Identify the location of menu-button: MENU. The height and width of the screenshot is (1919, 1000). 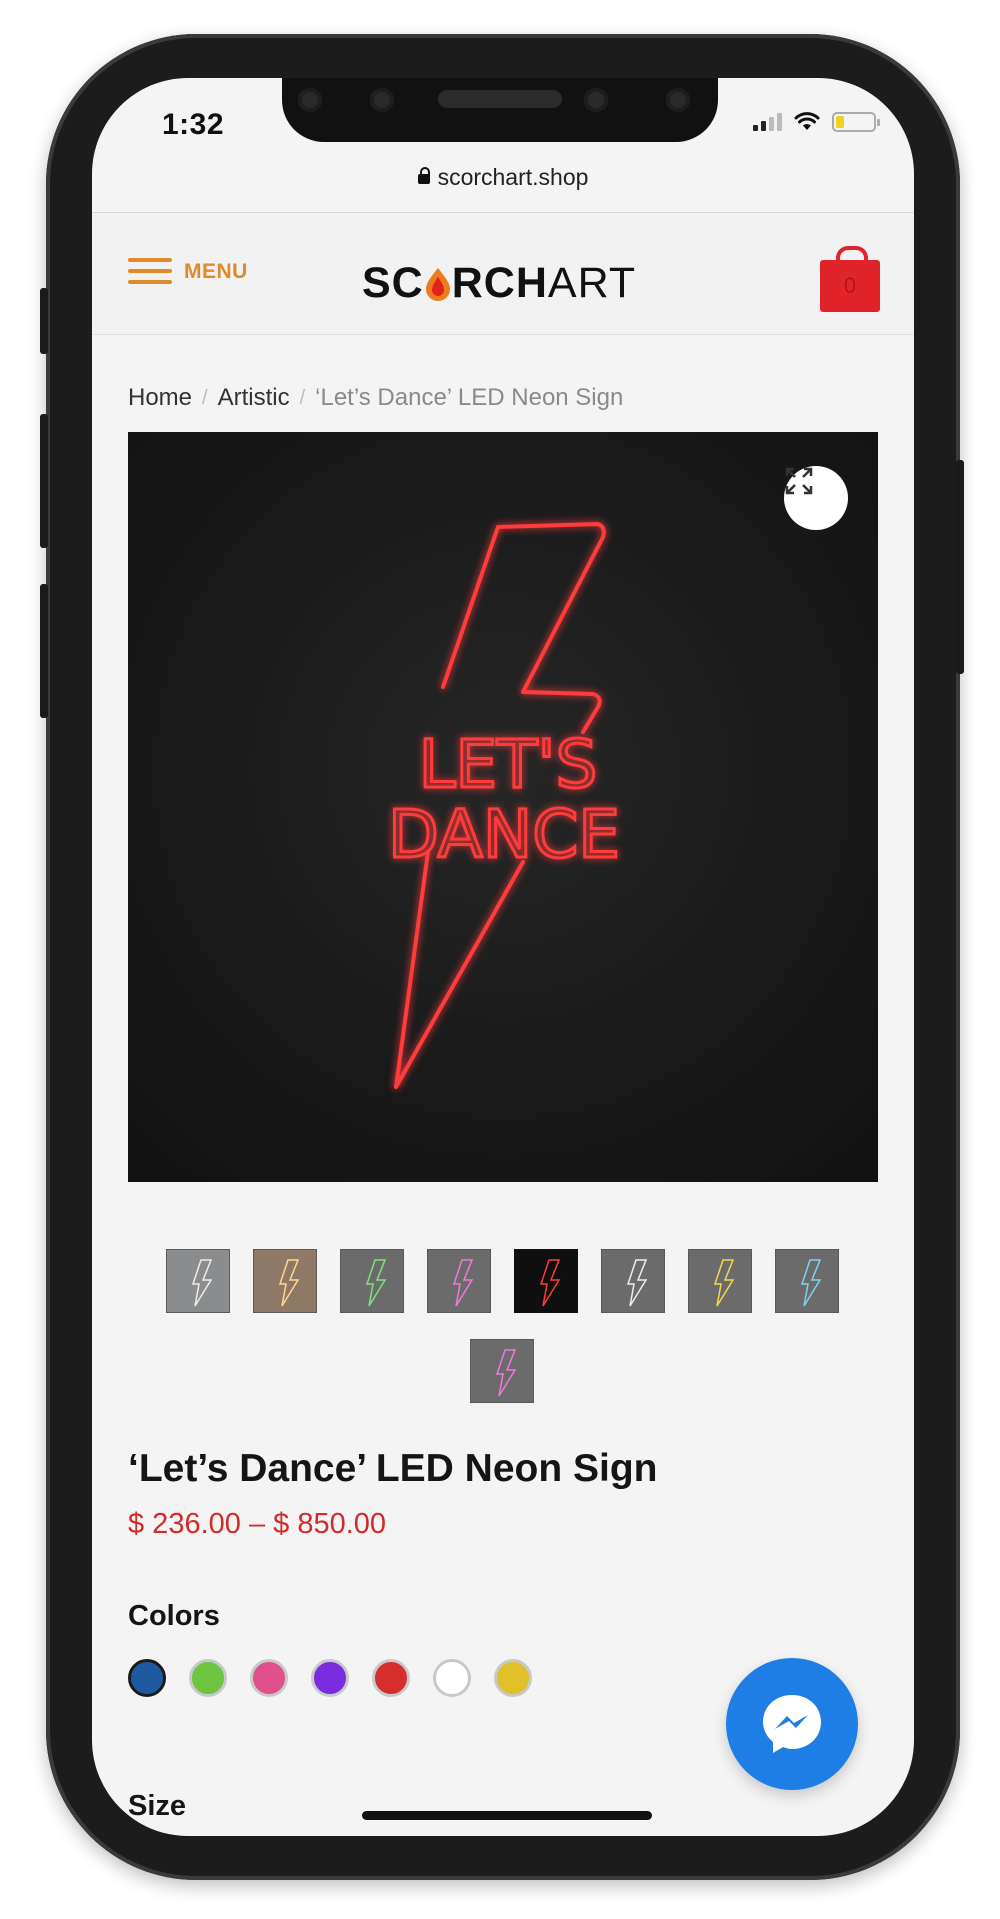
(188, 271).